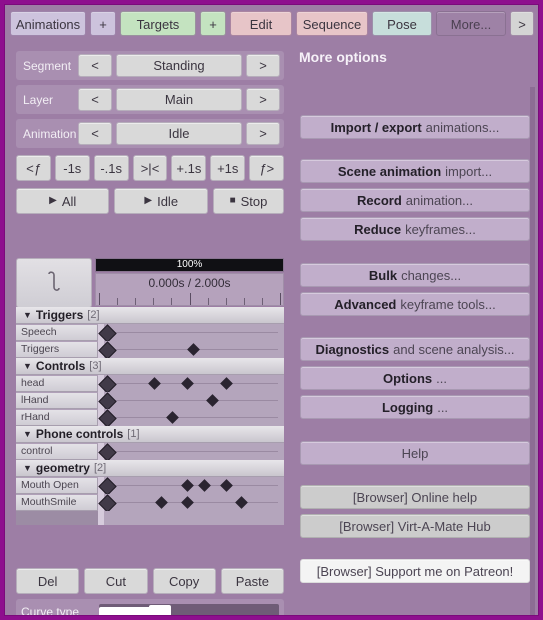 The width and height of the screenshot is (543, 620). Describe the element at coordinates (48, 23) in the screenshot. I see `tab-animations: Animations` at that location.